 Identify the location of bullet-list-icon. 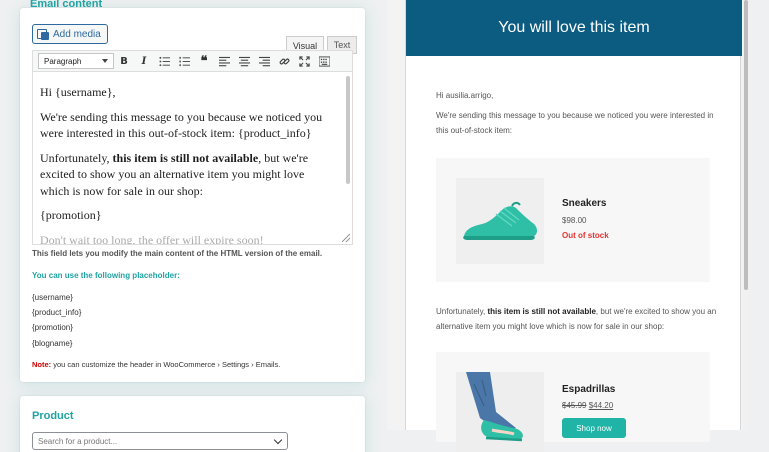
(164, 61).